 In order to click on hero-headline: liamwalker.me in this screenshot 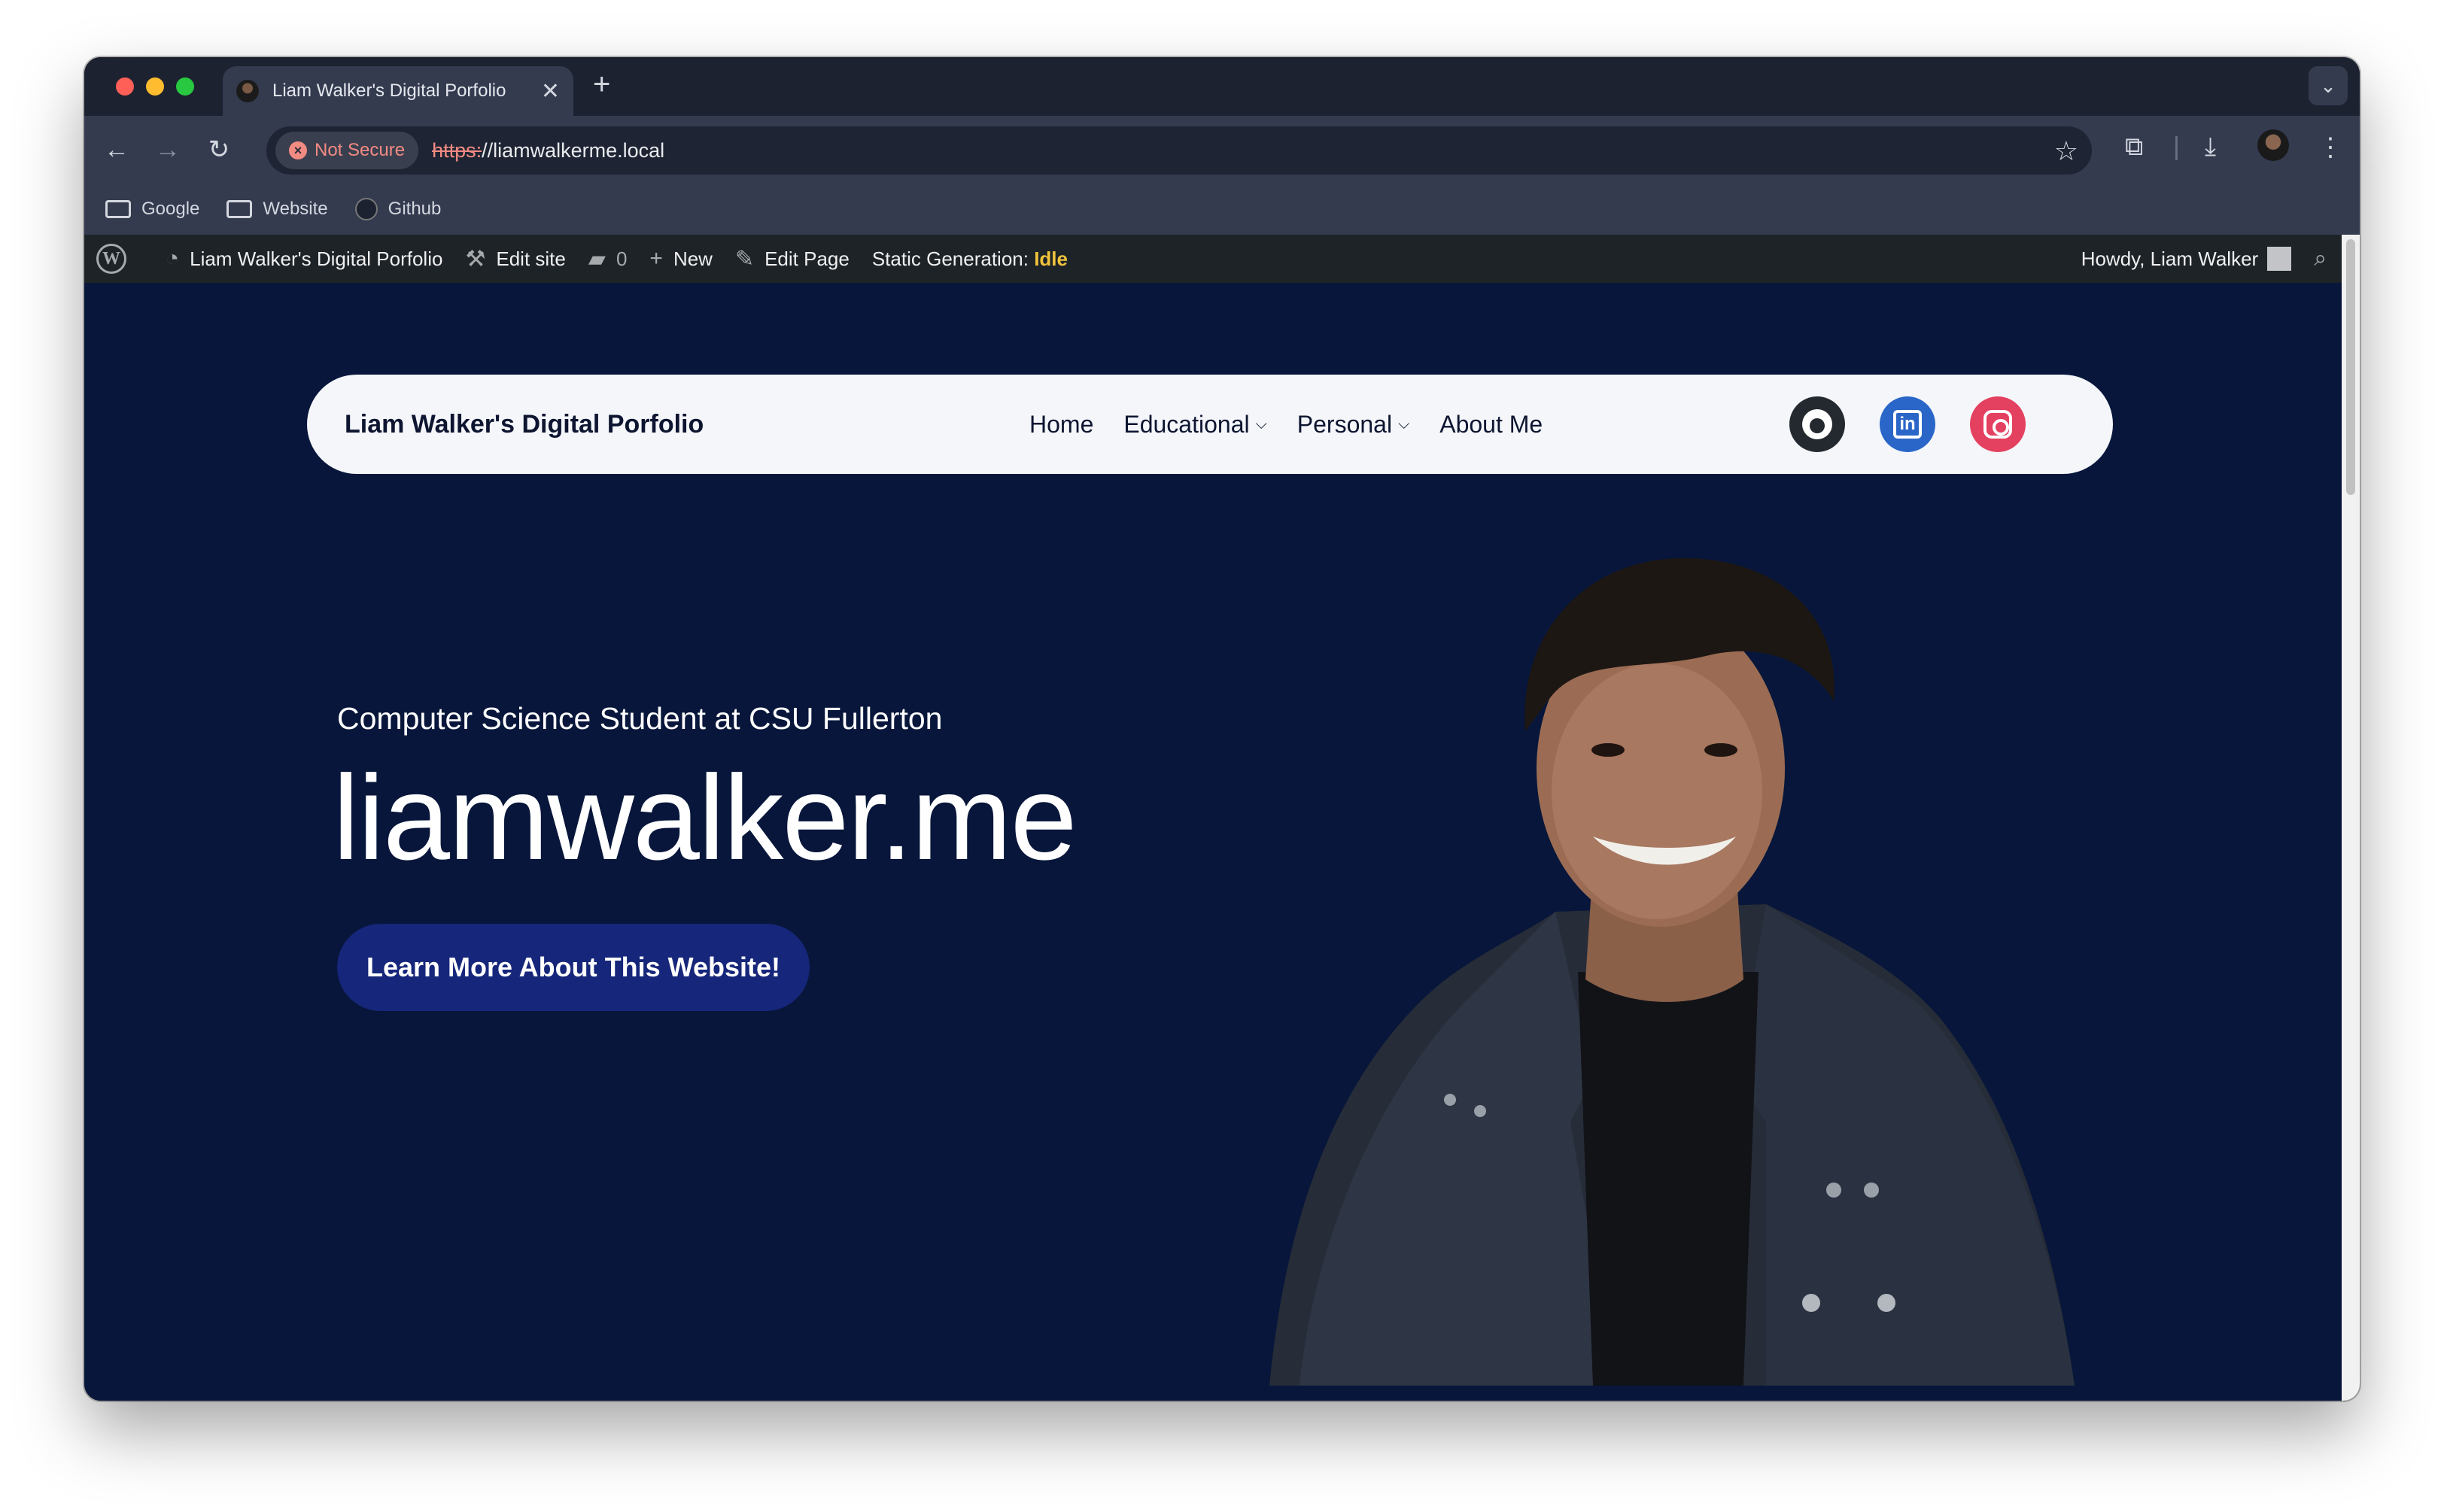, I will do `click(706, 817)`.